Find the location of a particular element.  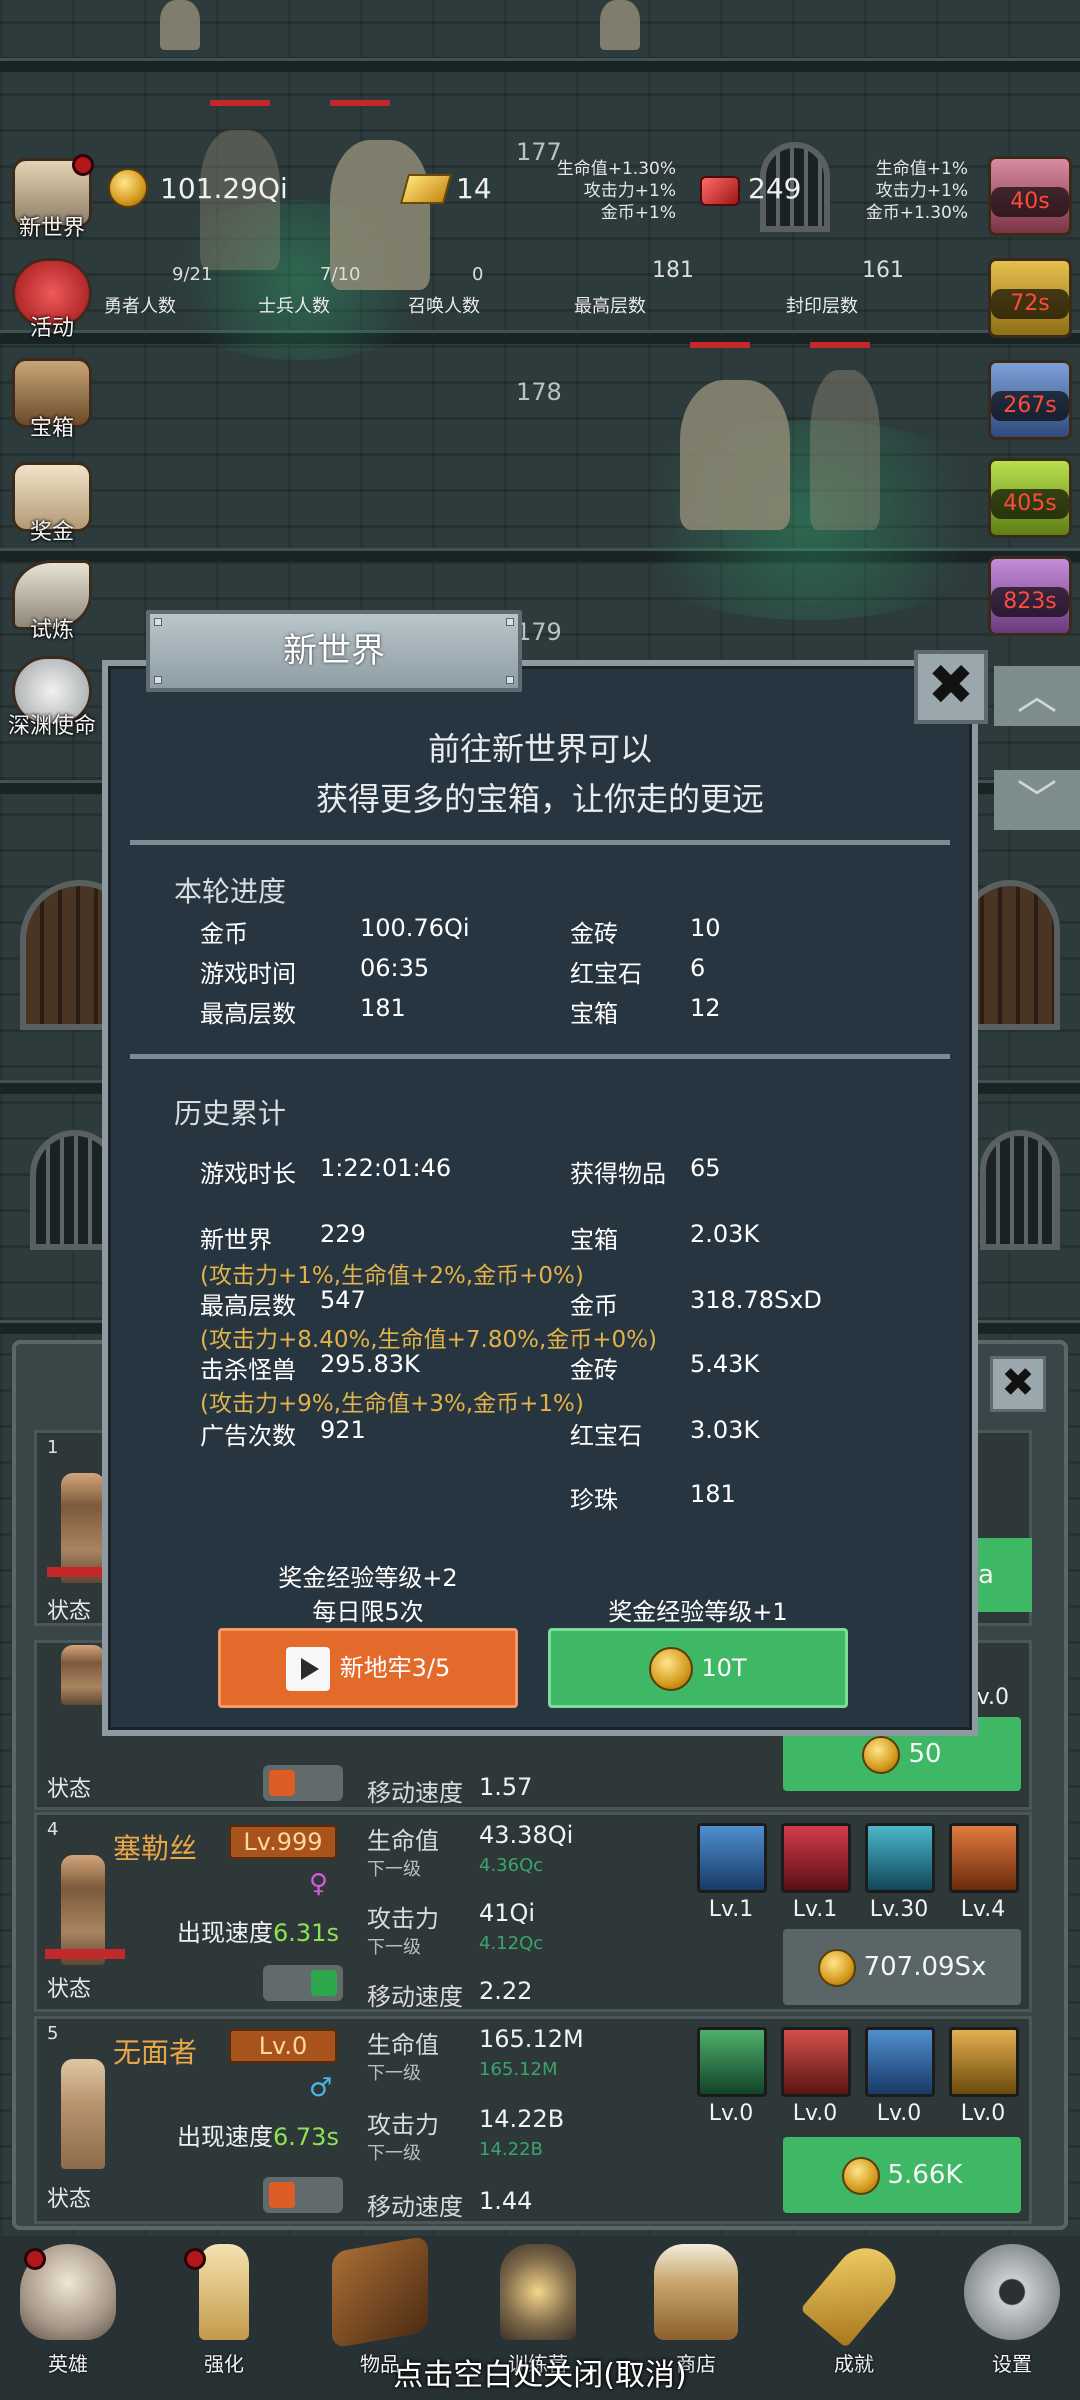

dialog-intro-line1: 前往新世界可以 is located at coordinates (539, 749).